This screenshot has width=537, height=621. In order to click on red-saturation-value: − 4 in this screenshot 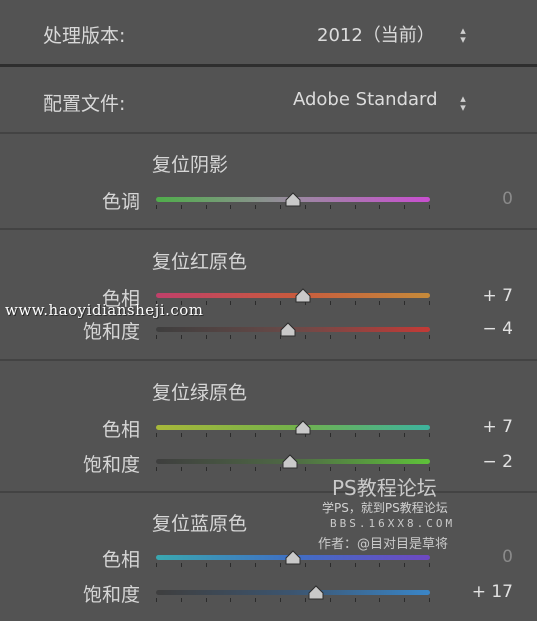, I will do `click(498, 329)`.